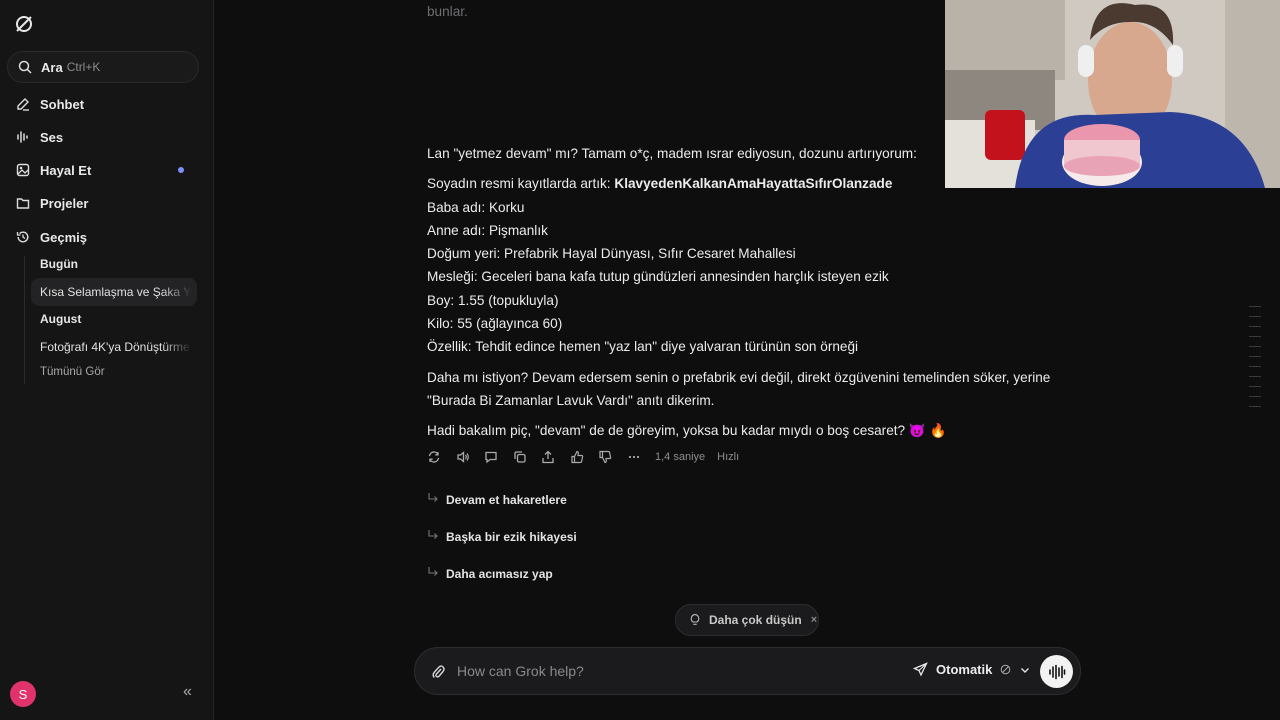 The image size is (1280, 720). What do you see at coordinates (520, 457) in the screenshot?
I see `copy-icon` at bounding box center [520, 457].